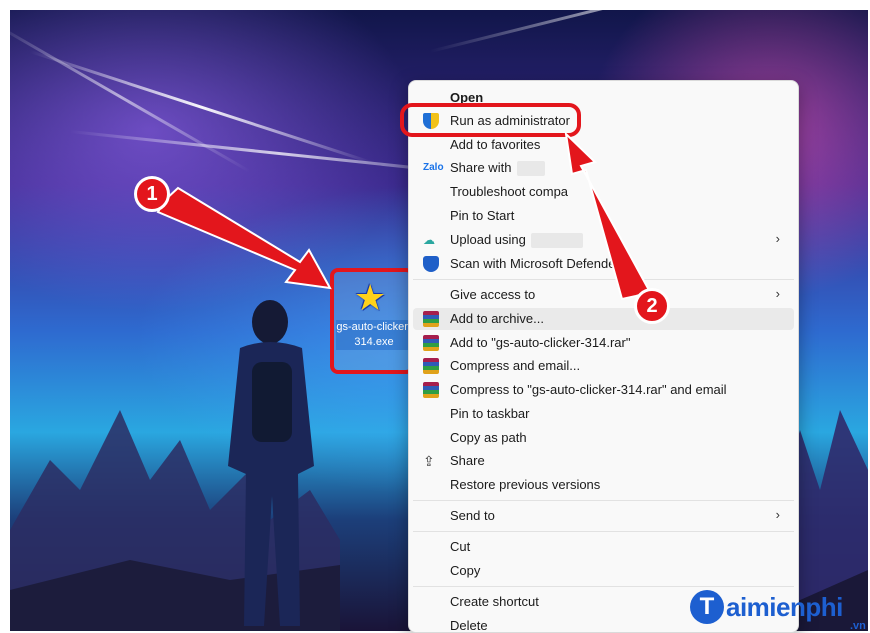 The height and width of the screenshot is (633, 870). What do you see at coordinates (460, 546) in the screenshot?
I see `menu-item-label: Cut` at bounding box center [460, 546].